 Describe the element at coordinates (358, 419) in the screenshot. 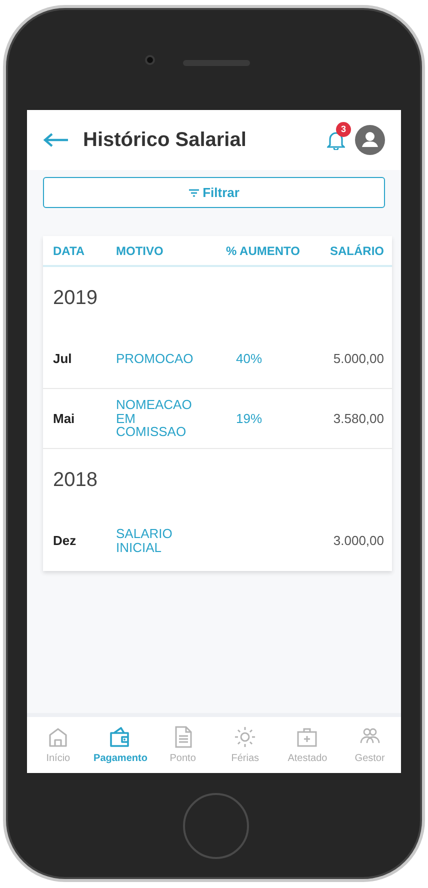

I see `salary-cell-text: 3.580,00` at that location.